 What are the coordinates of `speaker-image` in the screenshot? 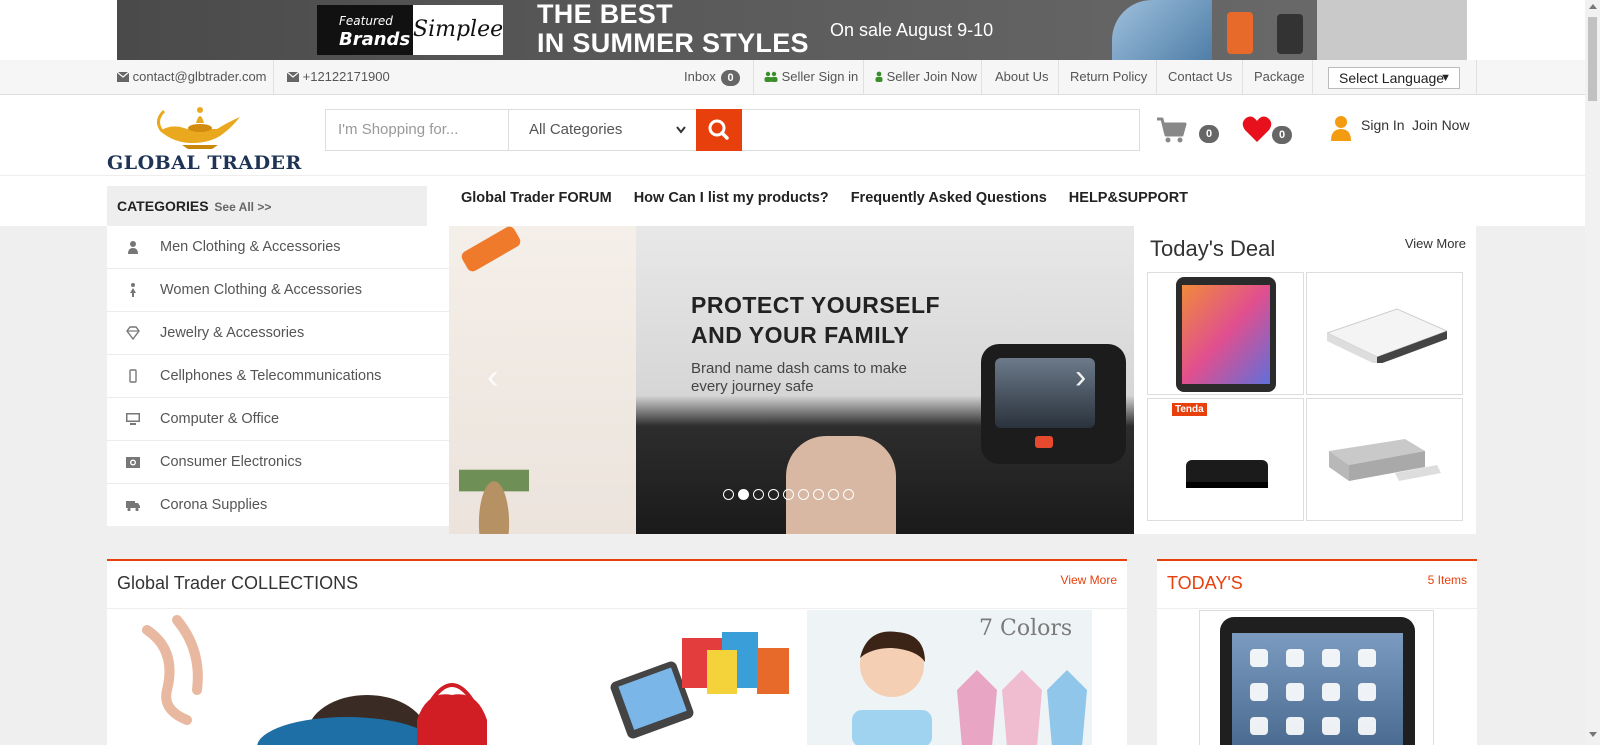 It's located at (1385, 460).